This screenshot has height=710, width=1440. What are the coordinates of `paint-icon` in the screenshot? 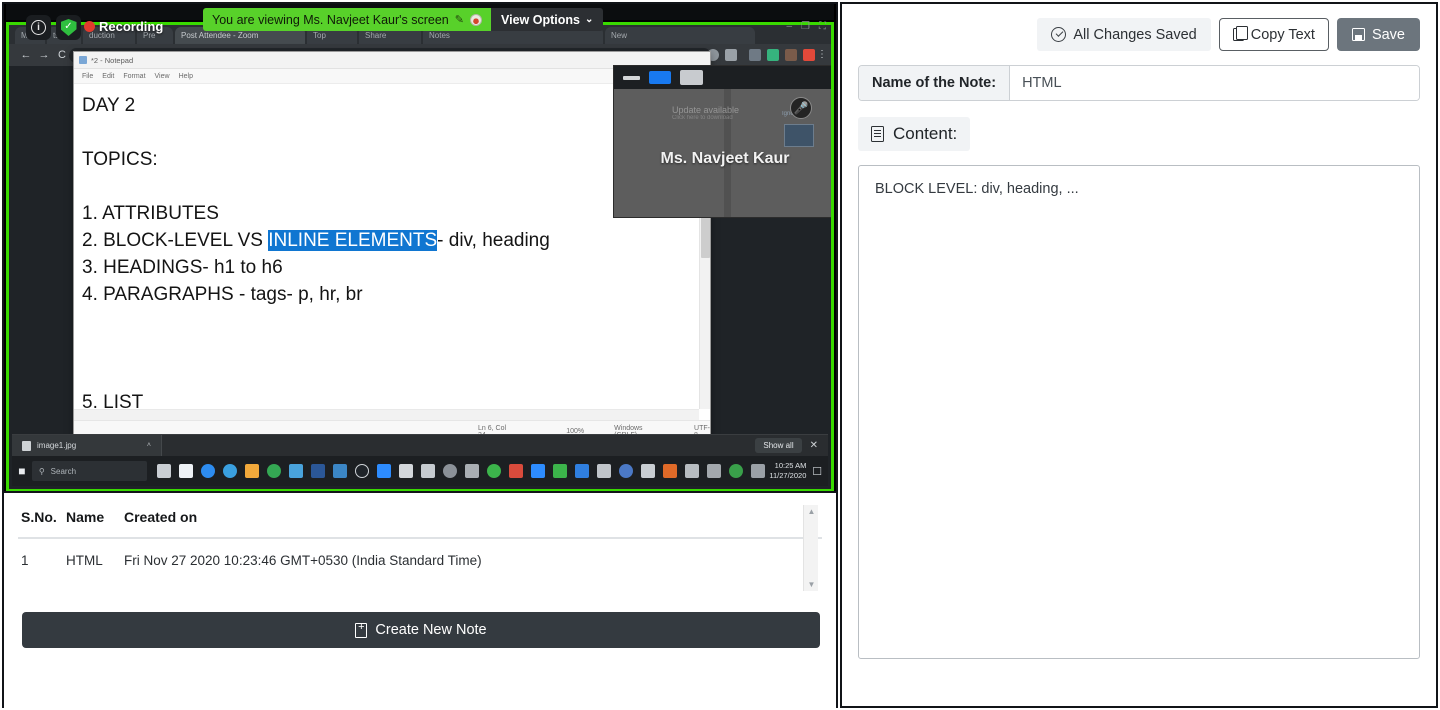 It's located at (406, 471).